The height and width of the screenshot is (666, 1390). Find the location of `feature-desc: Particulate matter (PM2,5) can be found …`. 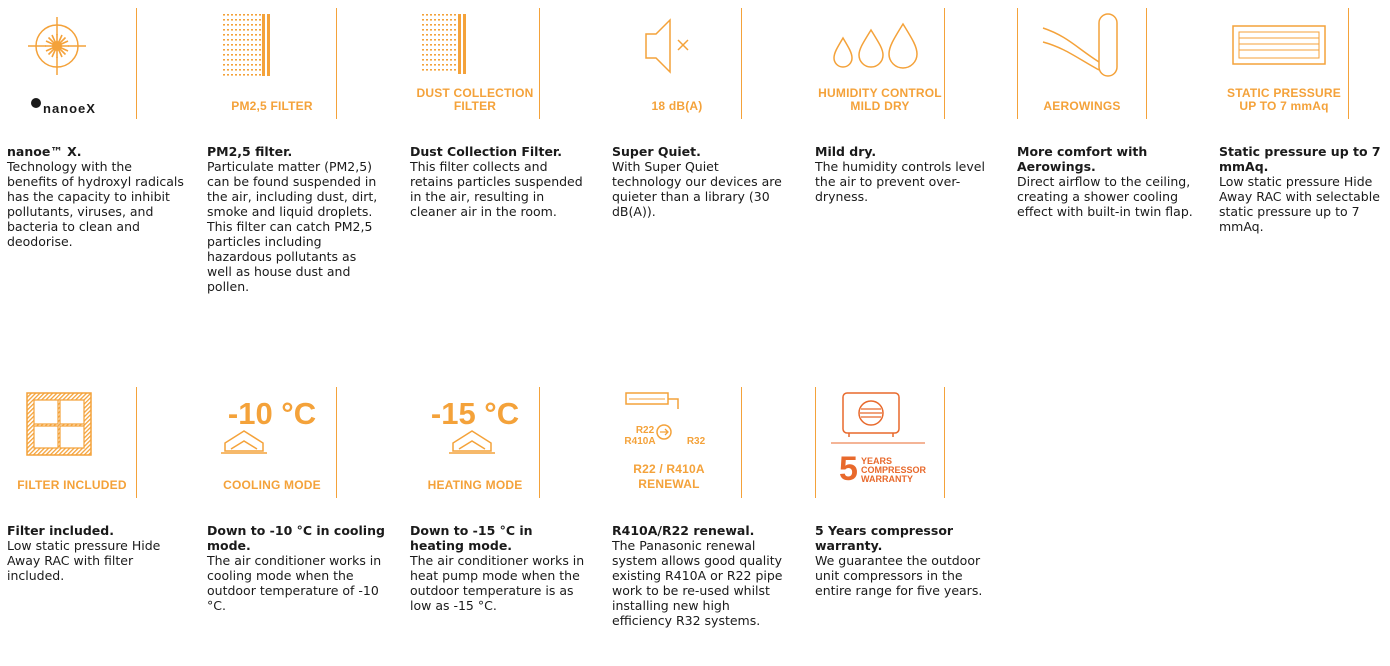

feature-desc: Particulate matter (PM2,5) can be found … is located at coordinates (292, 226).